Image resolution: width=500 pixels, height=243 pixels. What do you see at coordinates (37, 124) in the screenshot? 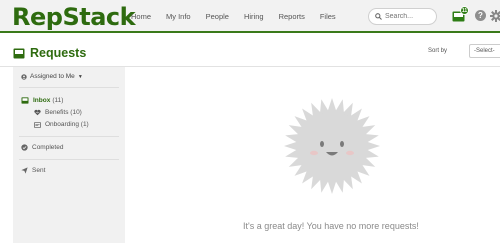
I see `id-card-icon` at bounding box center [37, 124].